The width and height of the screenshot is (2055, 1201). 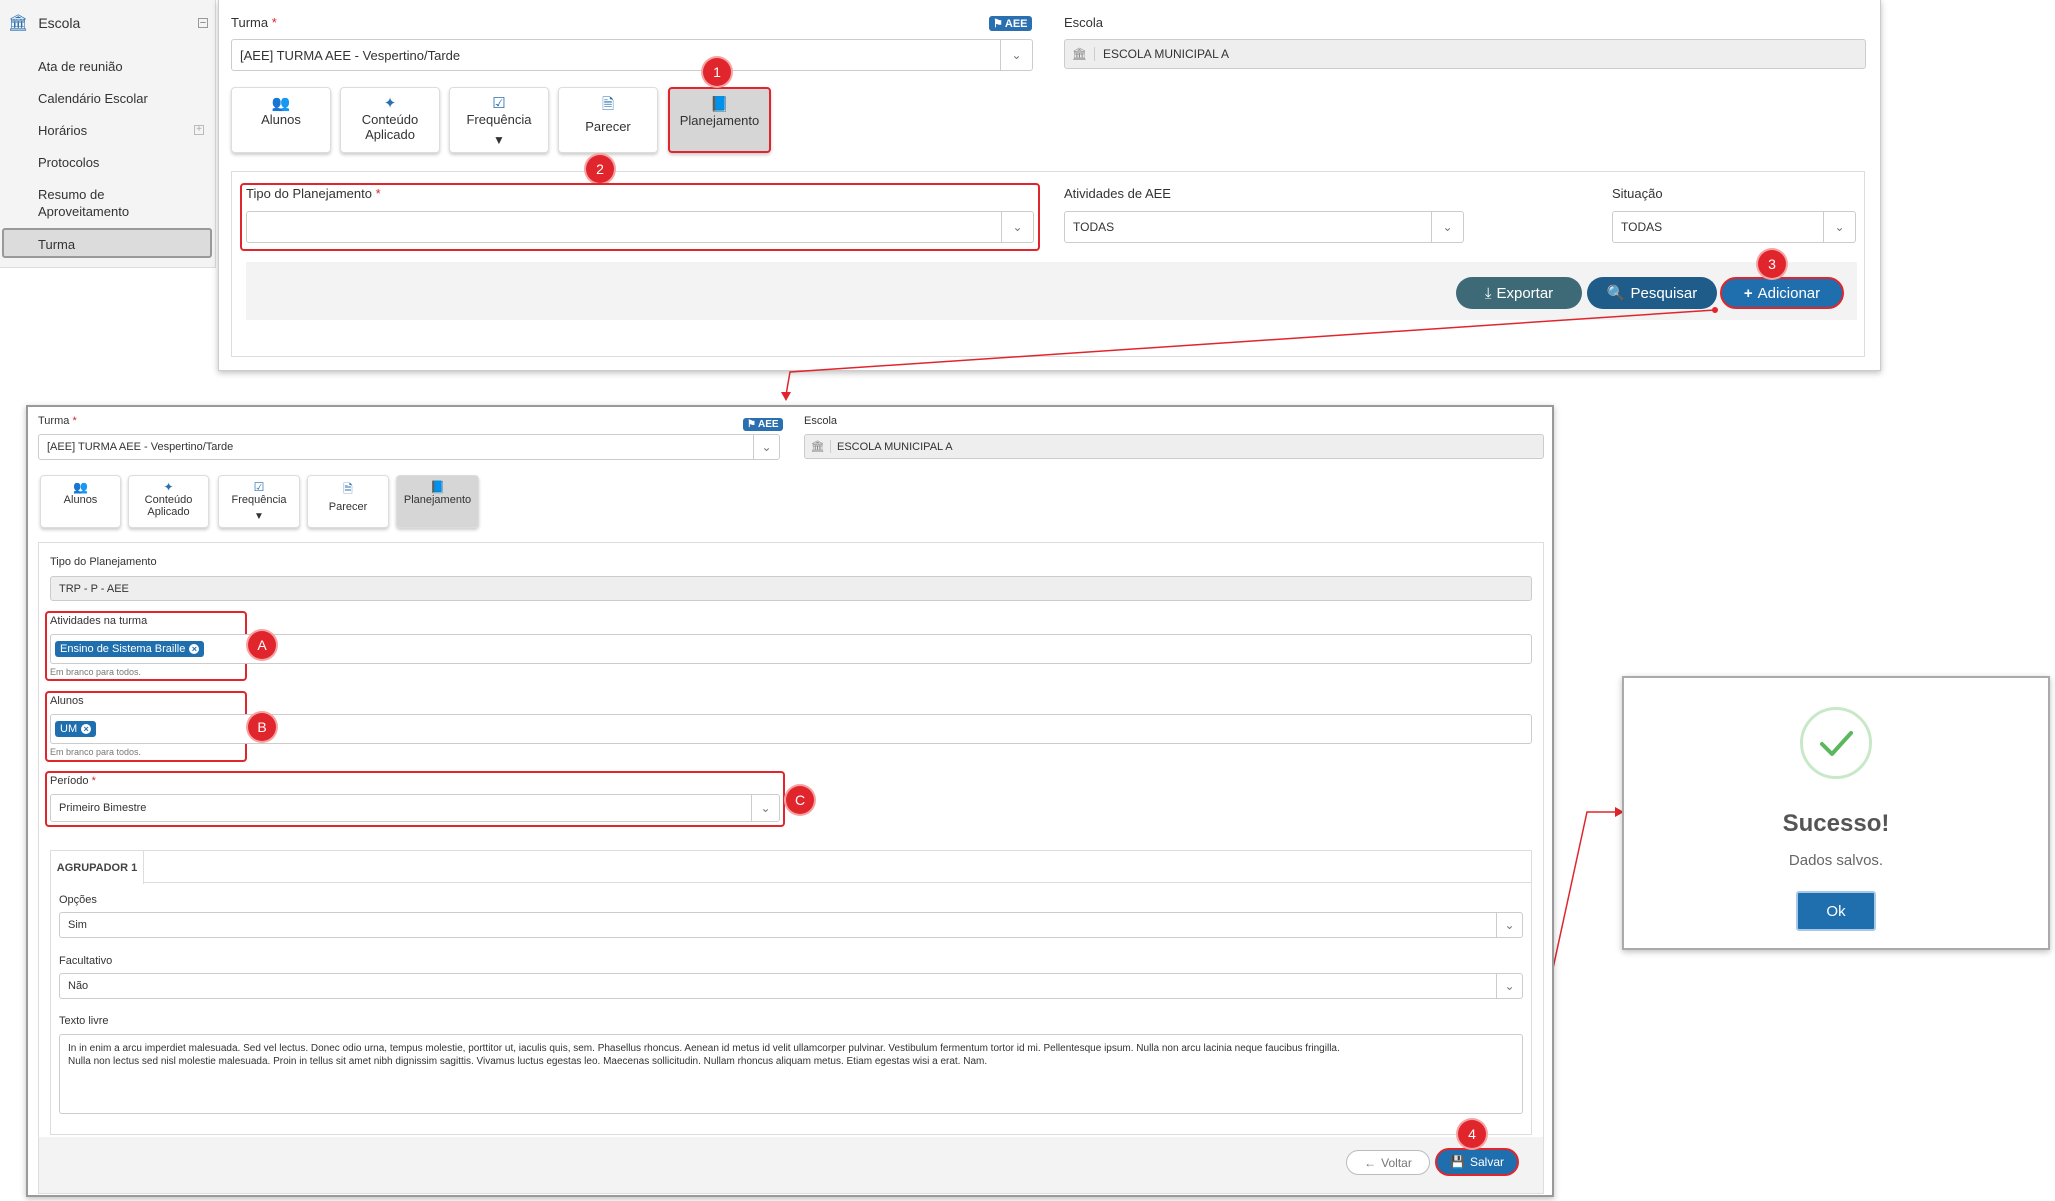 What do you see at coordinates (262, 727) in the screenshot?
I see `annotation-marker-B: B` at bounding box center [262, 727].